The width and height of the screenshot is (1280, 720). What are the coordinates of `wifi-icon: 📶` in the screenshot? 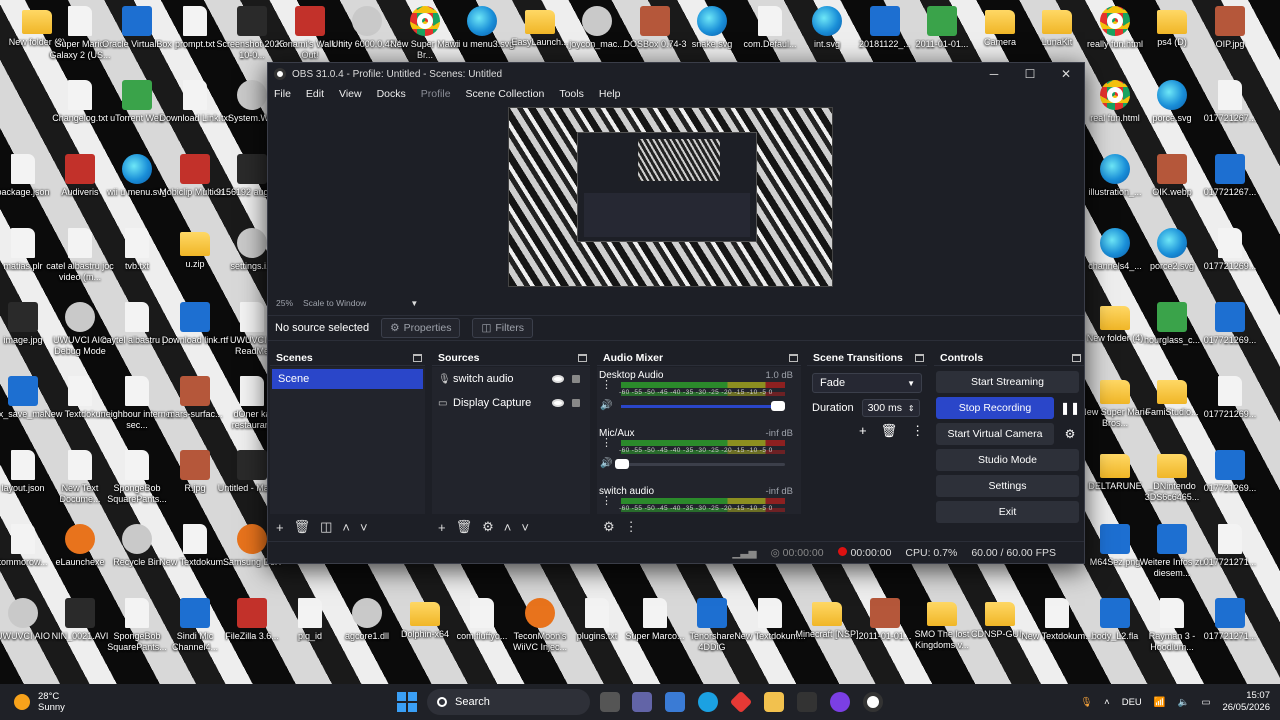 It's located at (1160, 702).